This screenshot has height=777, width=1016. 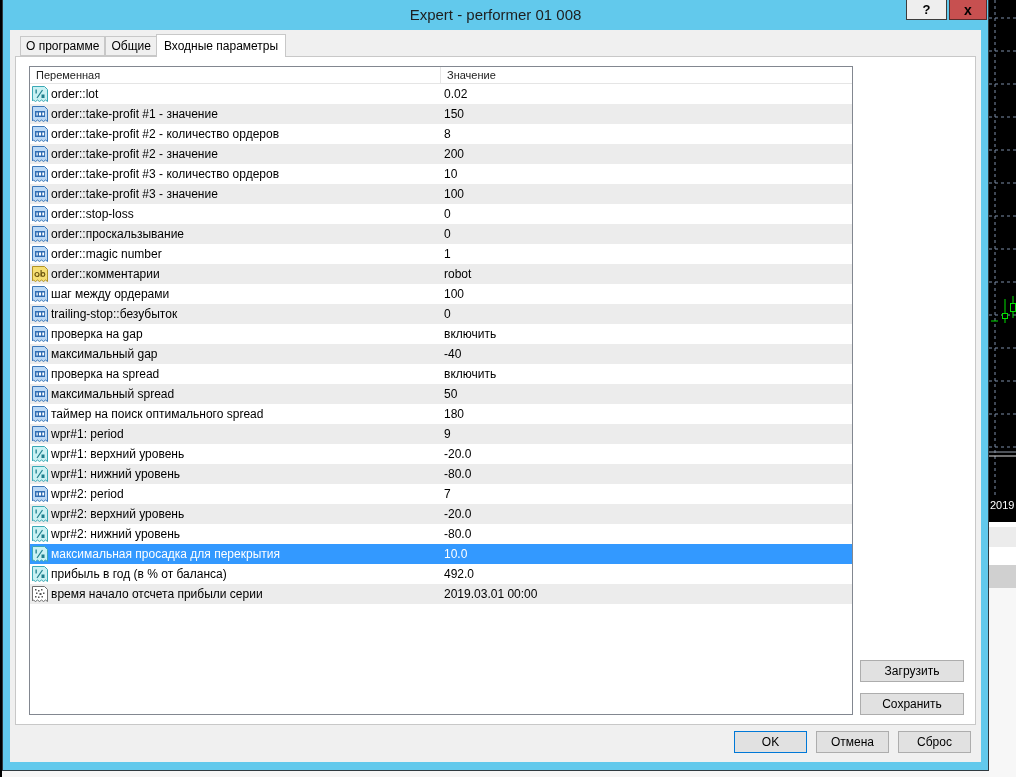 I want to click on variable-value: 1, so click(x=447, y=254).